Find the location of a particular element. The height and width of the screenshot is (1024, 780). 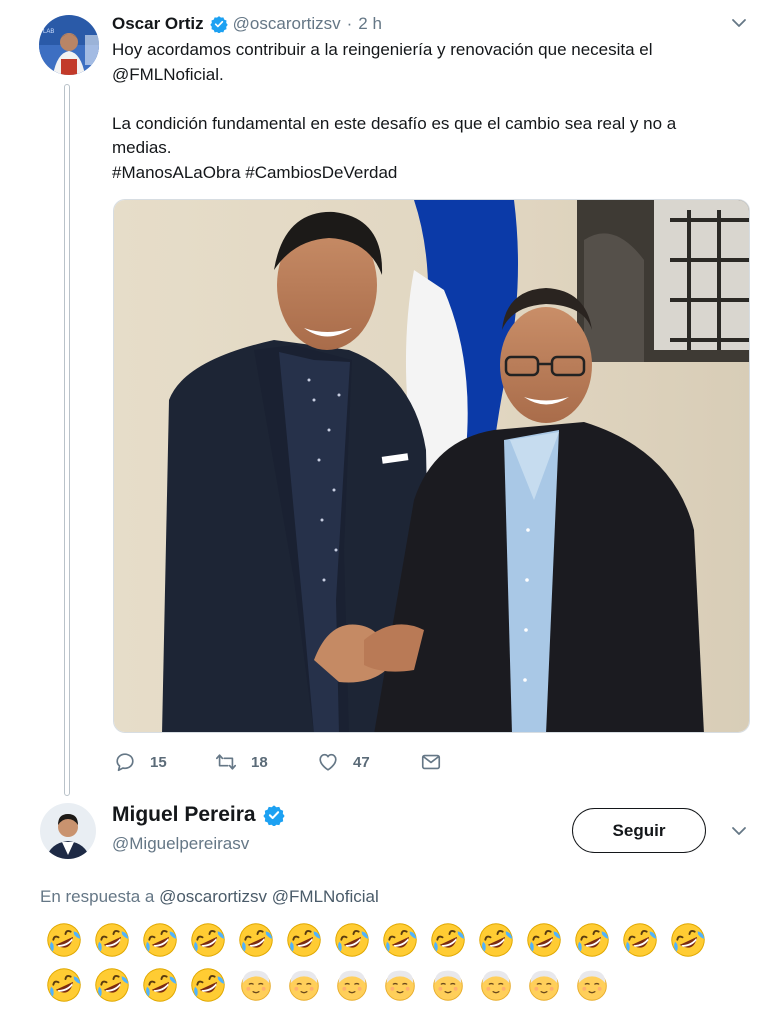

in-reply-to-mentions: @oscarortizsv @FMLNoficial is located at coordinates (269, 896).